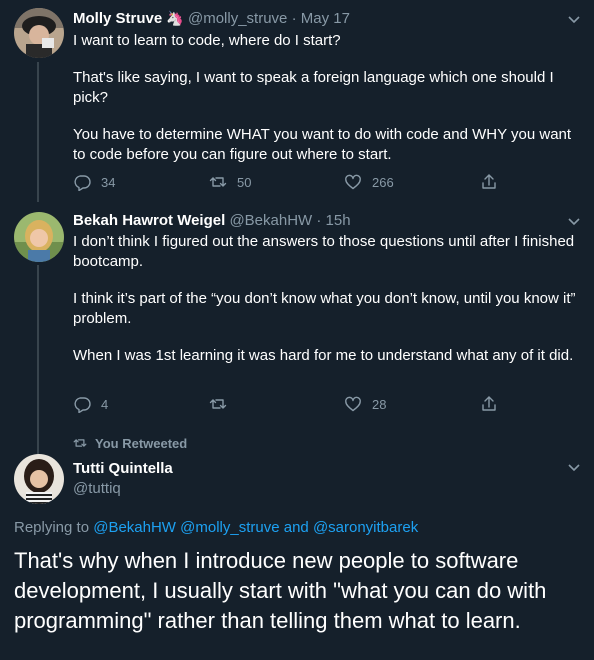 The height and width of the screenshot is (660, 594). What do you see at coordinates (175, 18) in the screenshot?
I see `unicorn-icon: 🦄` at bounding box center [175, 18].